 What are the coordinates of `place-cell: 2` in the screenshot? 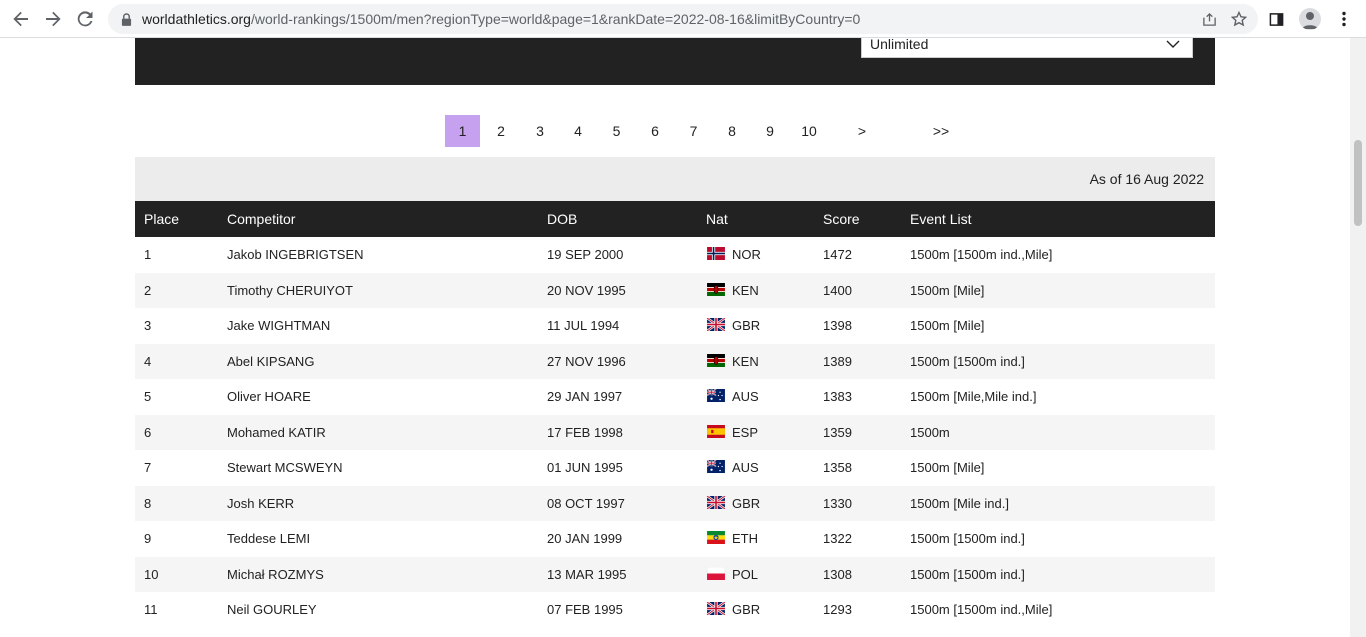 It's located at (148, 290).